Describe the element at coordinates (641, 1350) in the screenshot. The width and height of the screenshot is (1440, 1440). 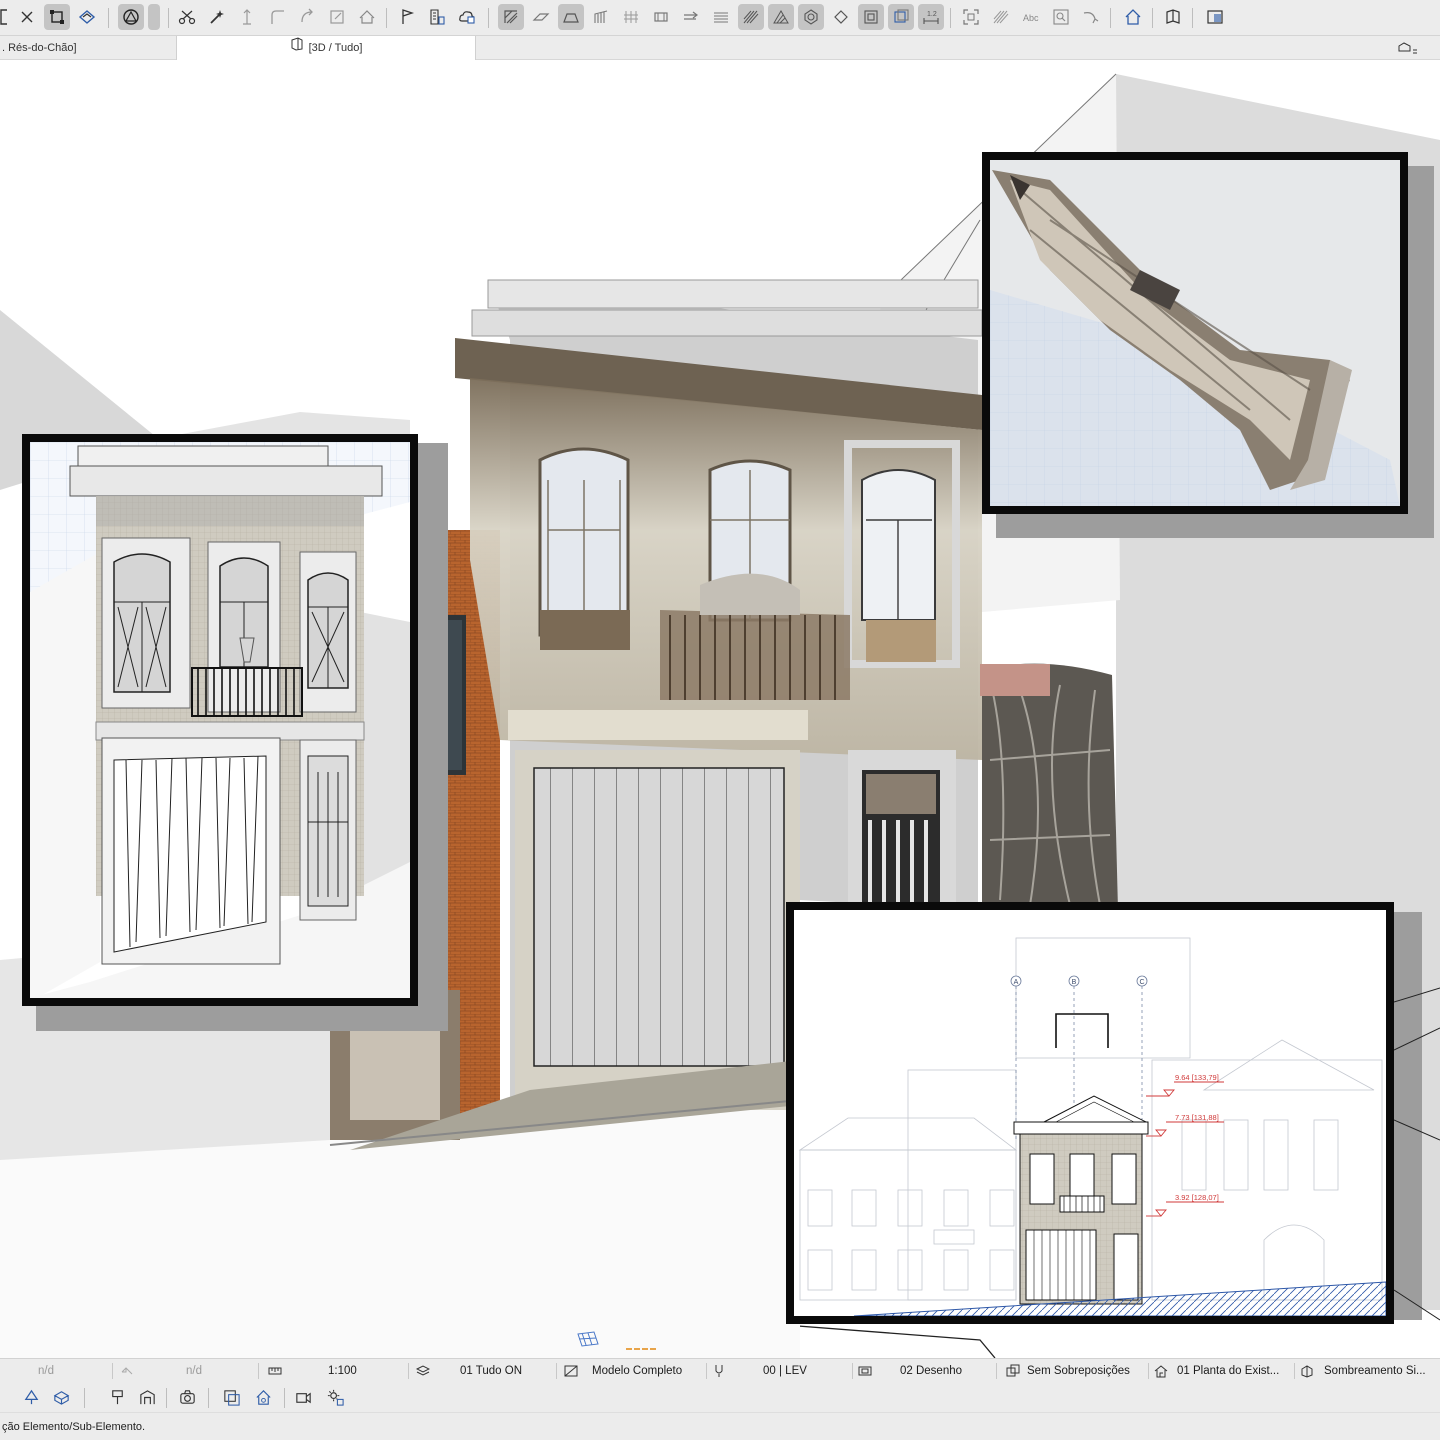
I see `viewport-marker-bottom` at that location.